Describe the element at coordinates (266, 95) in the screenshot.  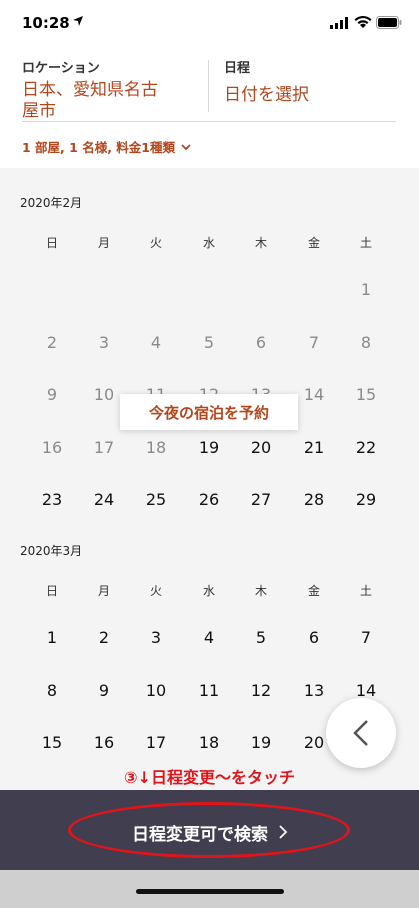
I see `date-value: 日付を選択` at that location.